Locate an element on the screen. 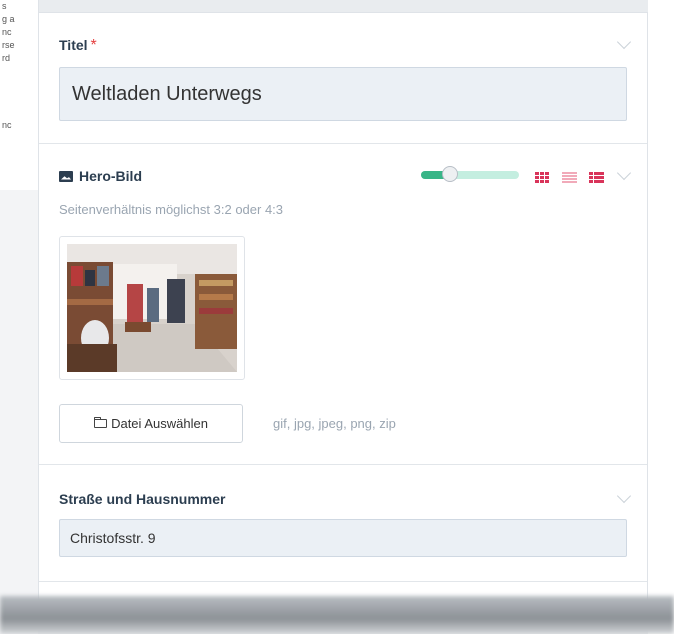 The image size is (674, 634). fragment-line: g a is located at coordinates (8, 19).